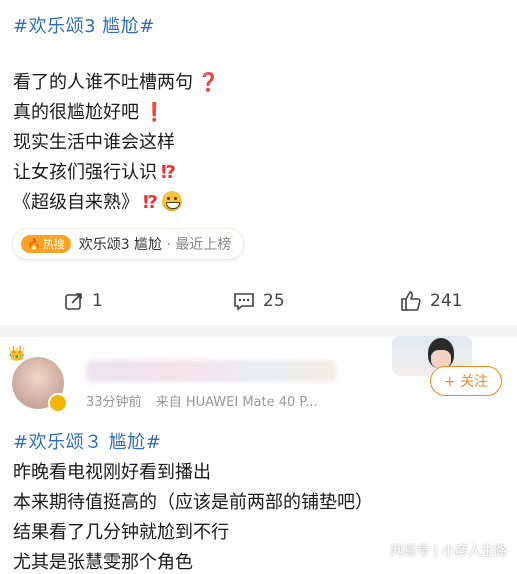 This screenshot has height=574, width=517. I want to click on post1-line-2: 真的很尴尬好吧 ❗, so click(89, 111).